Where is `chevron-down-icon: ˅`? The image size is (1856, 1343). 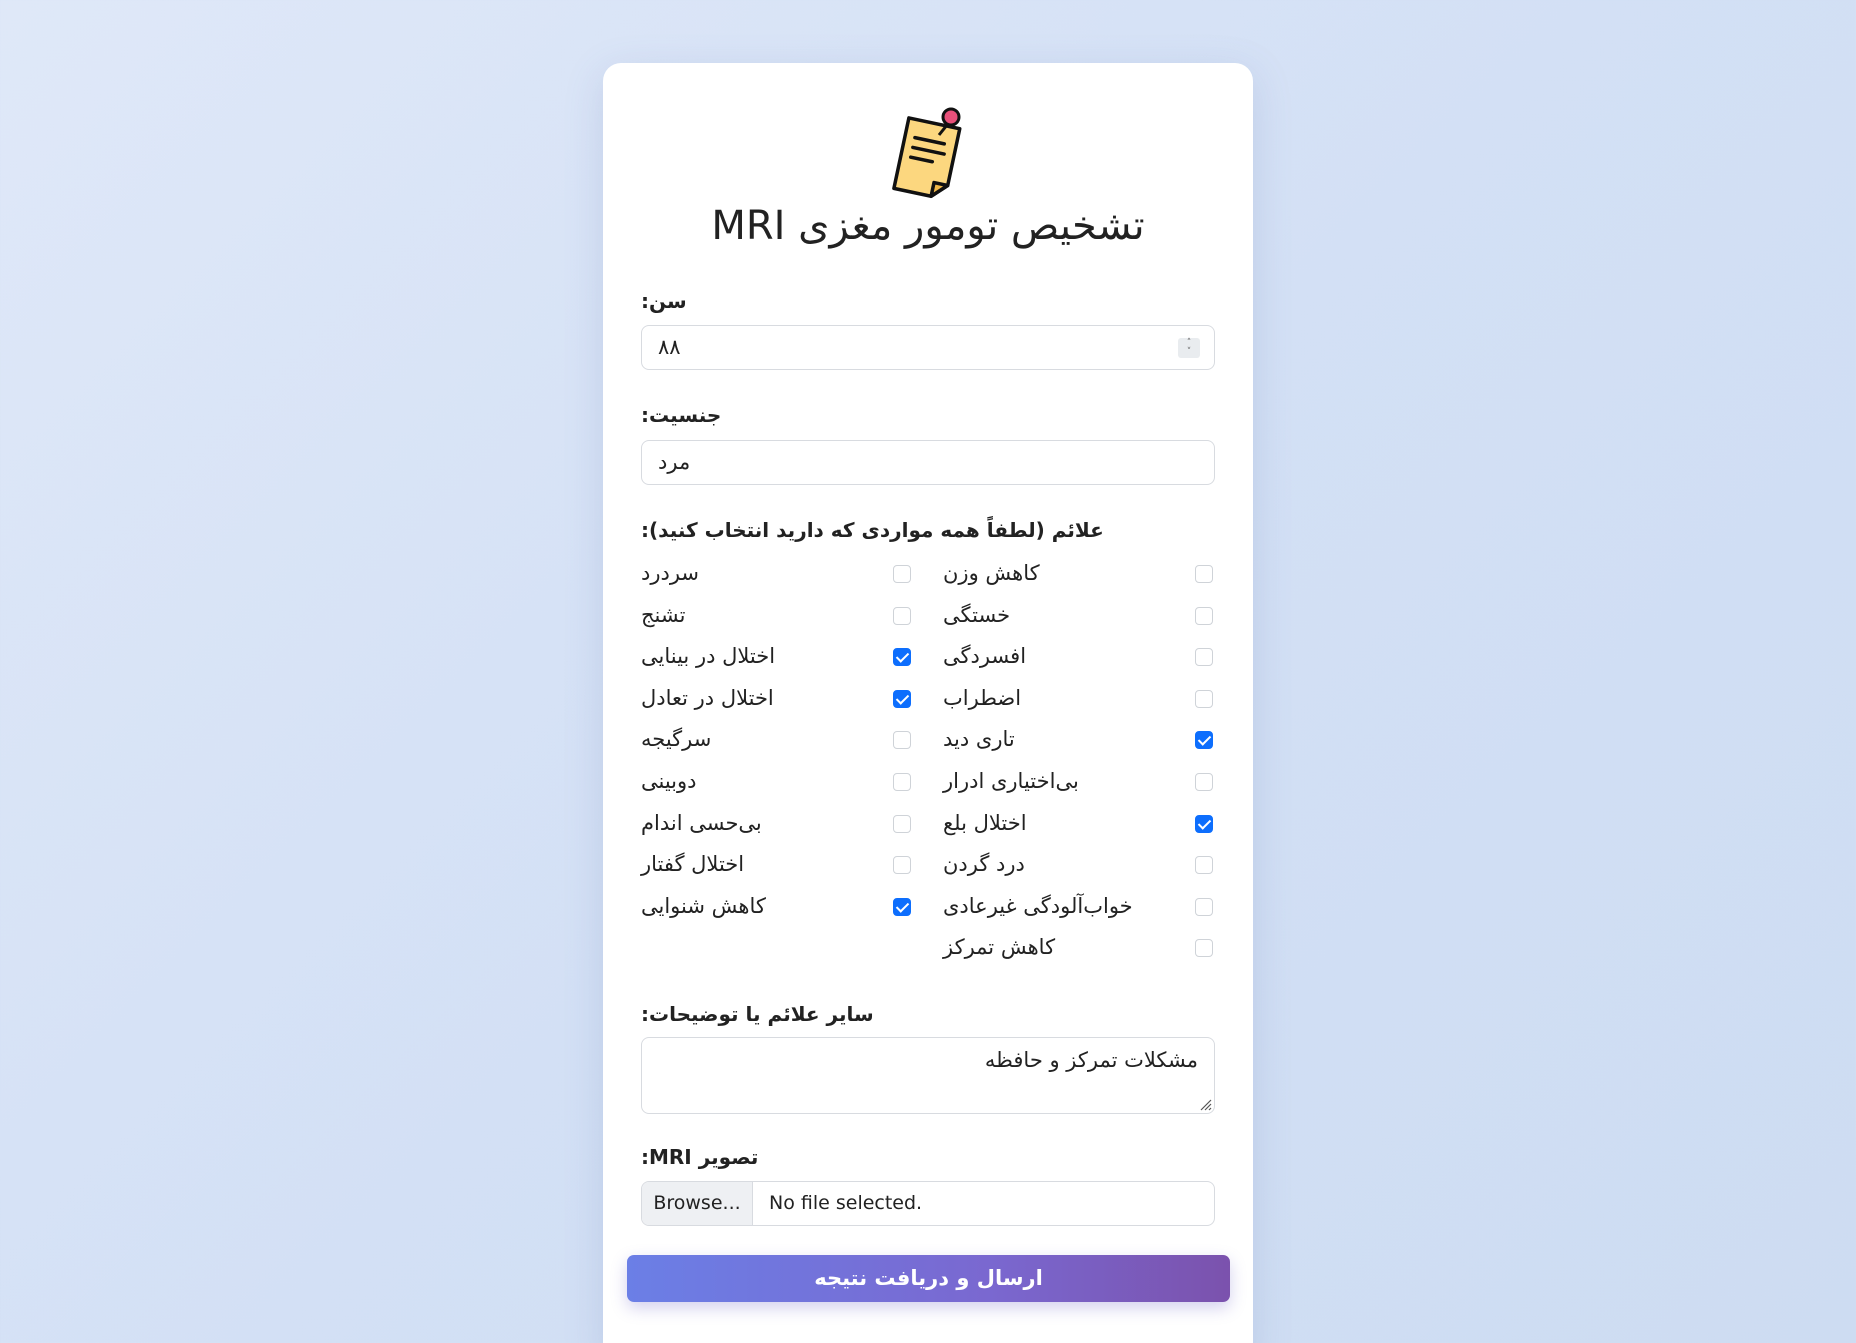 chevron-down-icon: ˅ is located at coordinates (1189, 352).